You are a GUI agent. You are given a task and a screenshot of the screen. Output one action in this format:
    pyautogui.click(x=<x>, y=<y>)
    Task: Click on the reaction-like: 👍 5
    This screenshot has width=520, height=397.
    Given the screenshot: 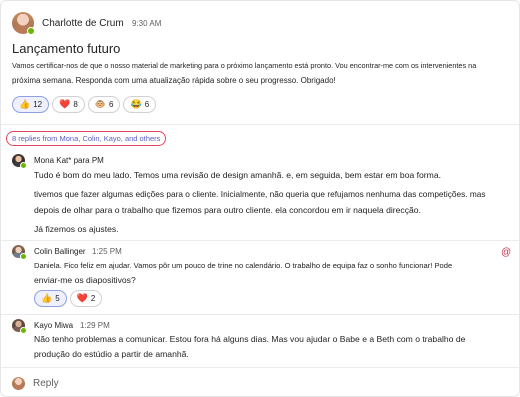 What is the action you would take?
    pyautogui.click(x=50, y=298)
    